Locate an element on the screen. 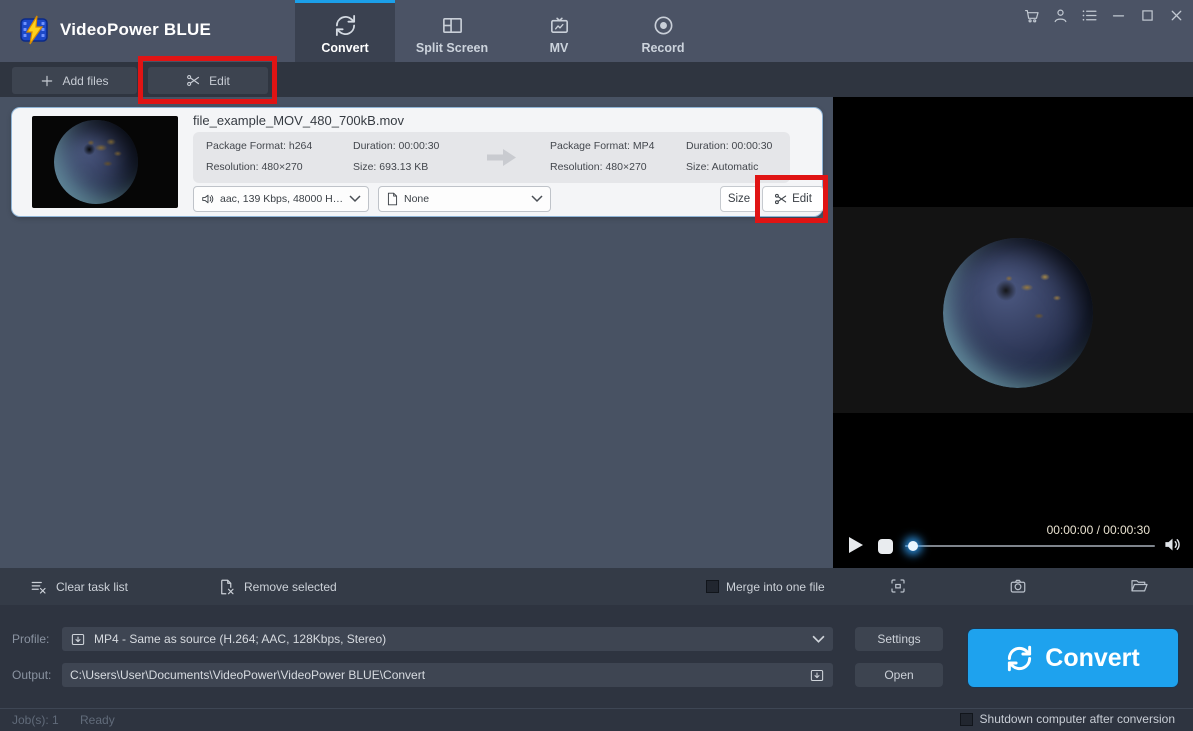 Image resolution: width=1193 pixels, height=731 pixels. tab-record: Record is located at coordinates (663, 31).